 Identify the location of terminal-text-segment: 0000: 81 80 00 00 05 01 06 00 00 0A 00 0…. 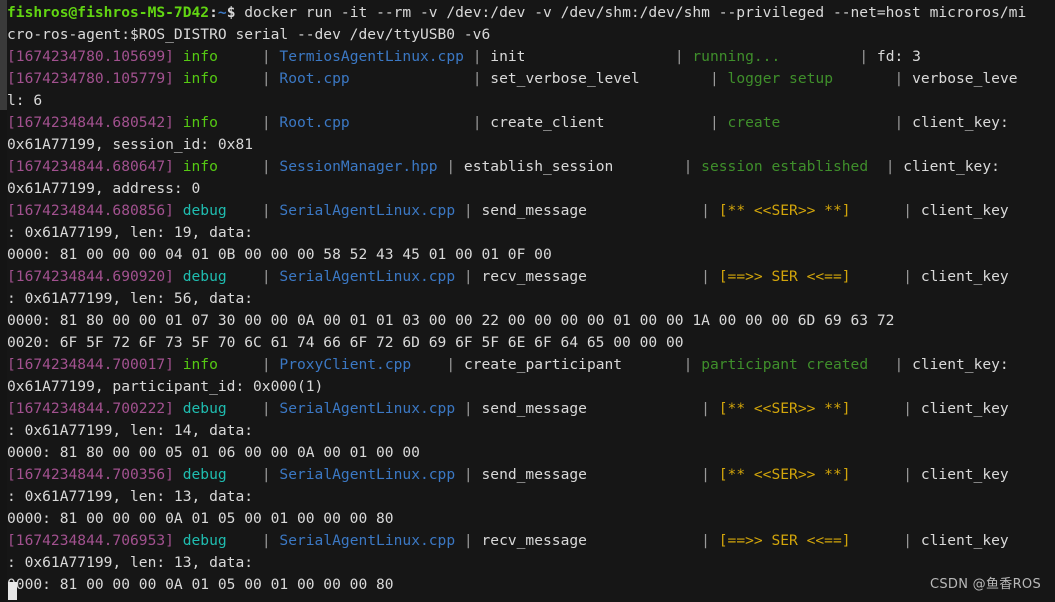
(213, 452).